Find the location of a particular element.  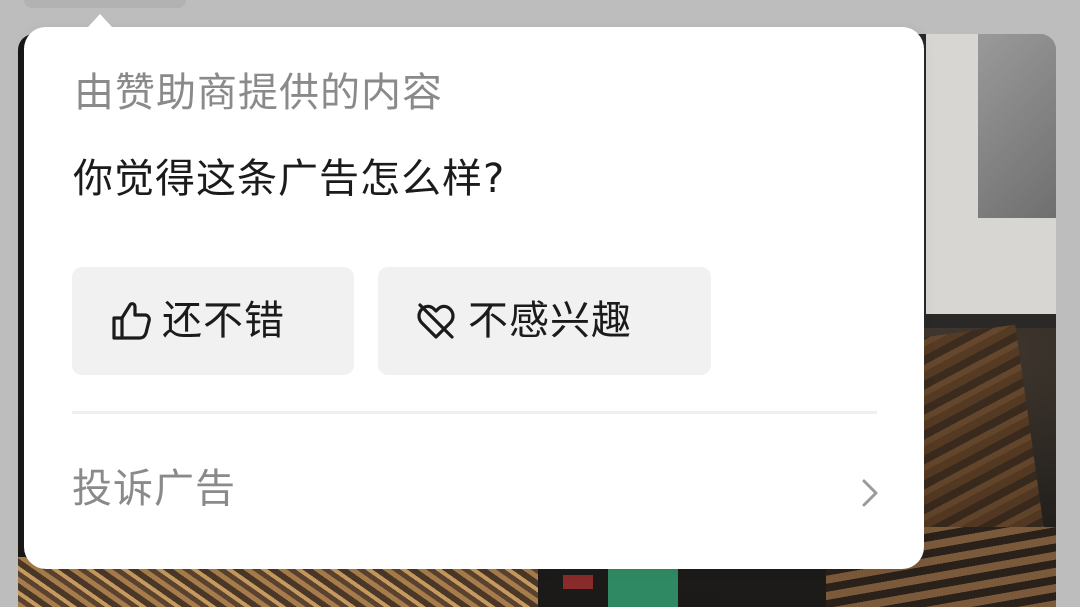

sponsor-label: 由赞助商提供的内容 is located at coordinates (258, 93).